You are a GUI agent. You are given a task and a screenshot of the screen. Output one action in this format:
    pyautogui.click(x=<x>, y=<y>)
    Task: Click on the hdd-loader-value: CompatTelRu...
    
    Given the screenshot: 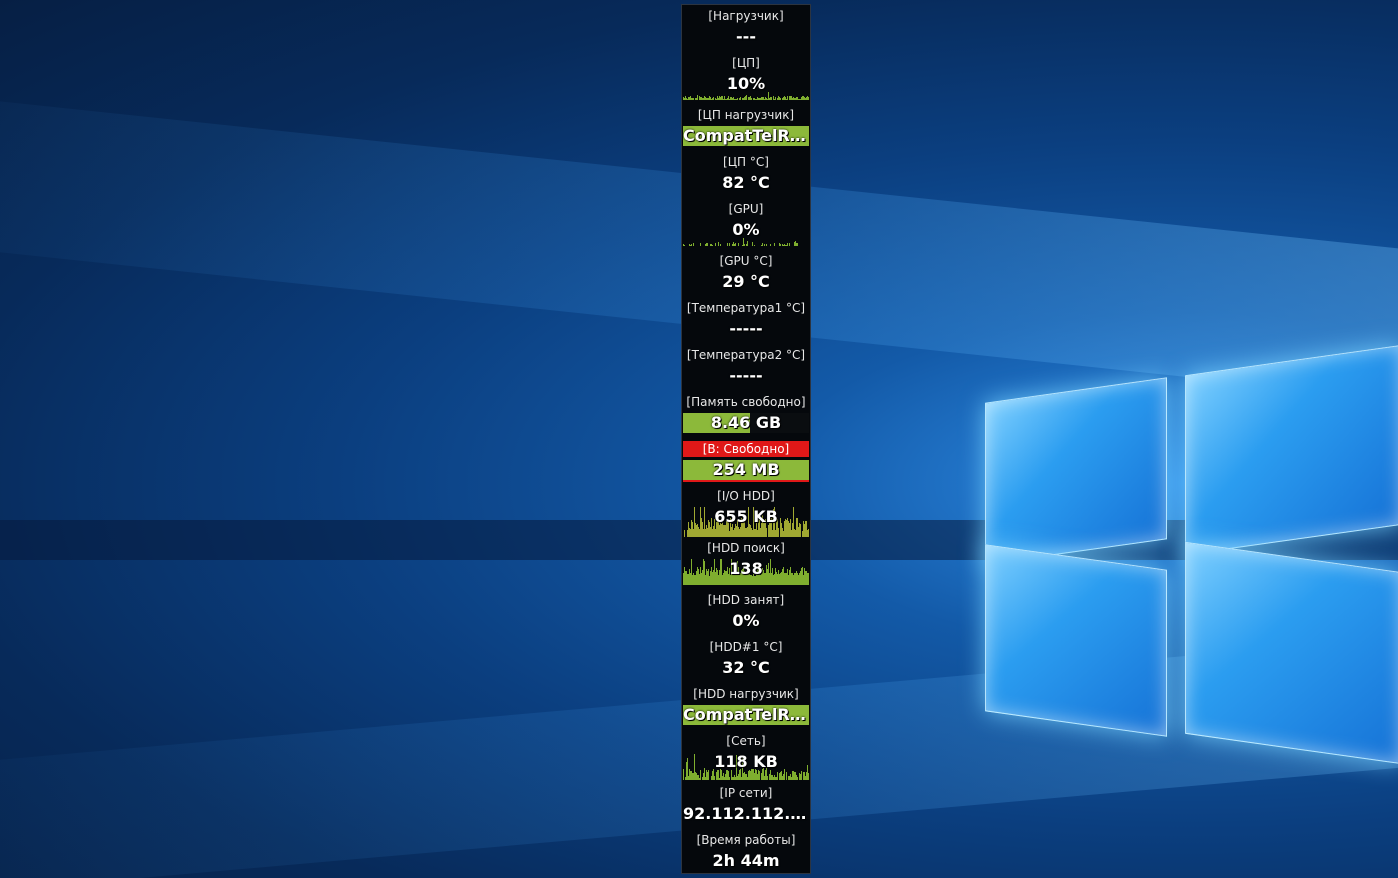 What is the action you would take?
    pyautogui.click(x=746, y=715)
    